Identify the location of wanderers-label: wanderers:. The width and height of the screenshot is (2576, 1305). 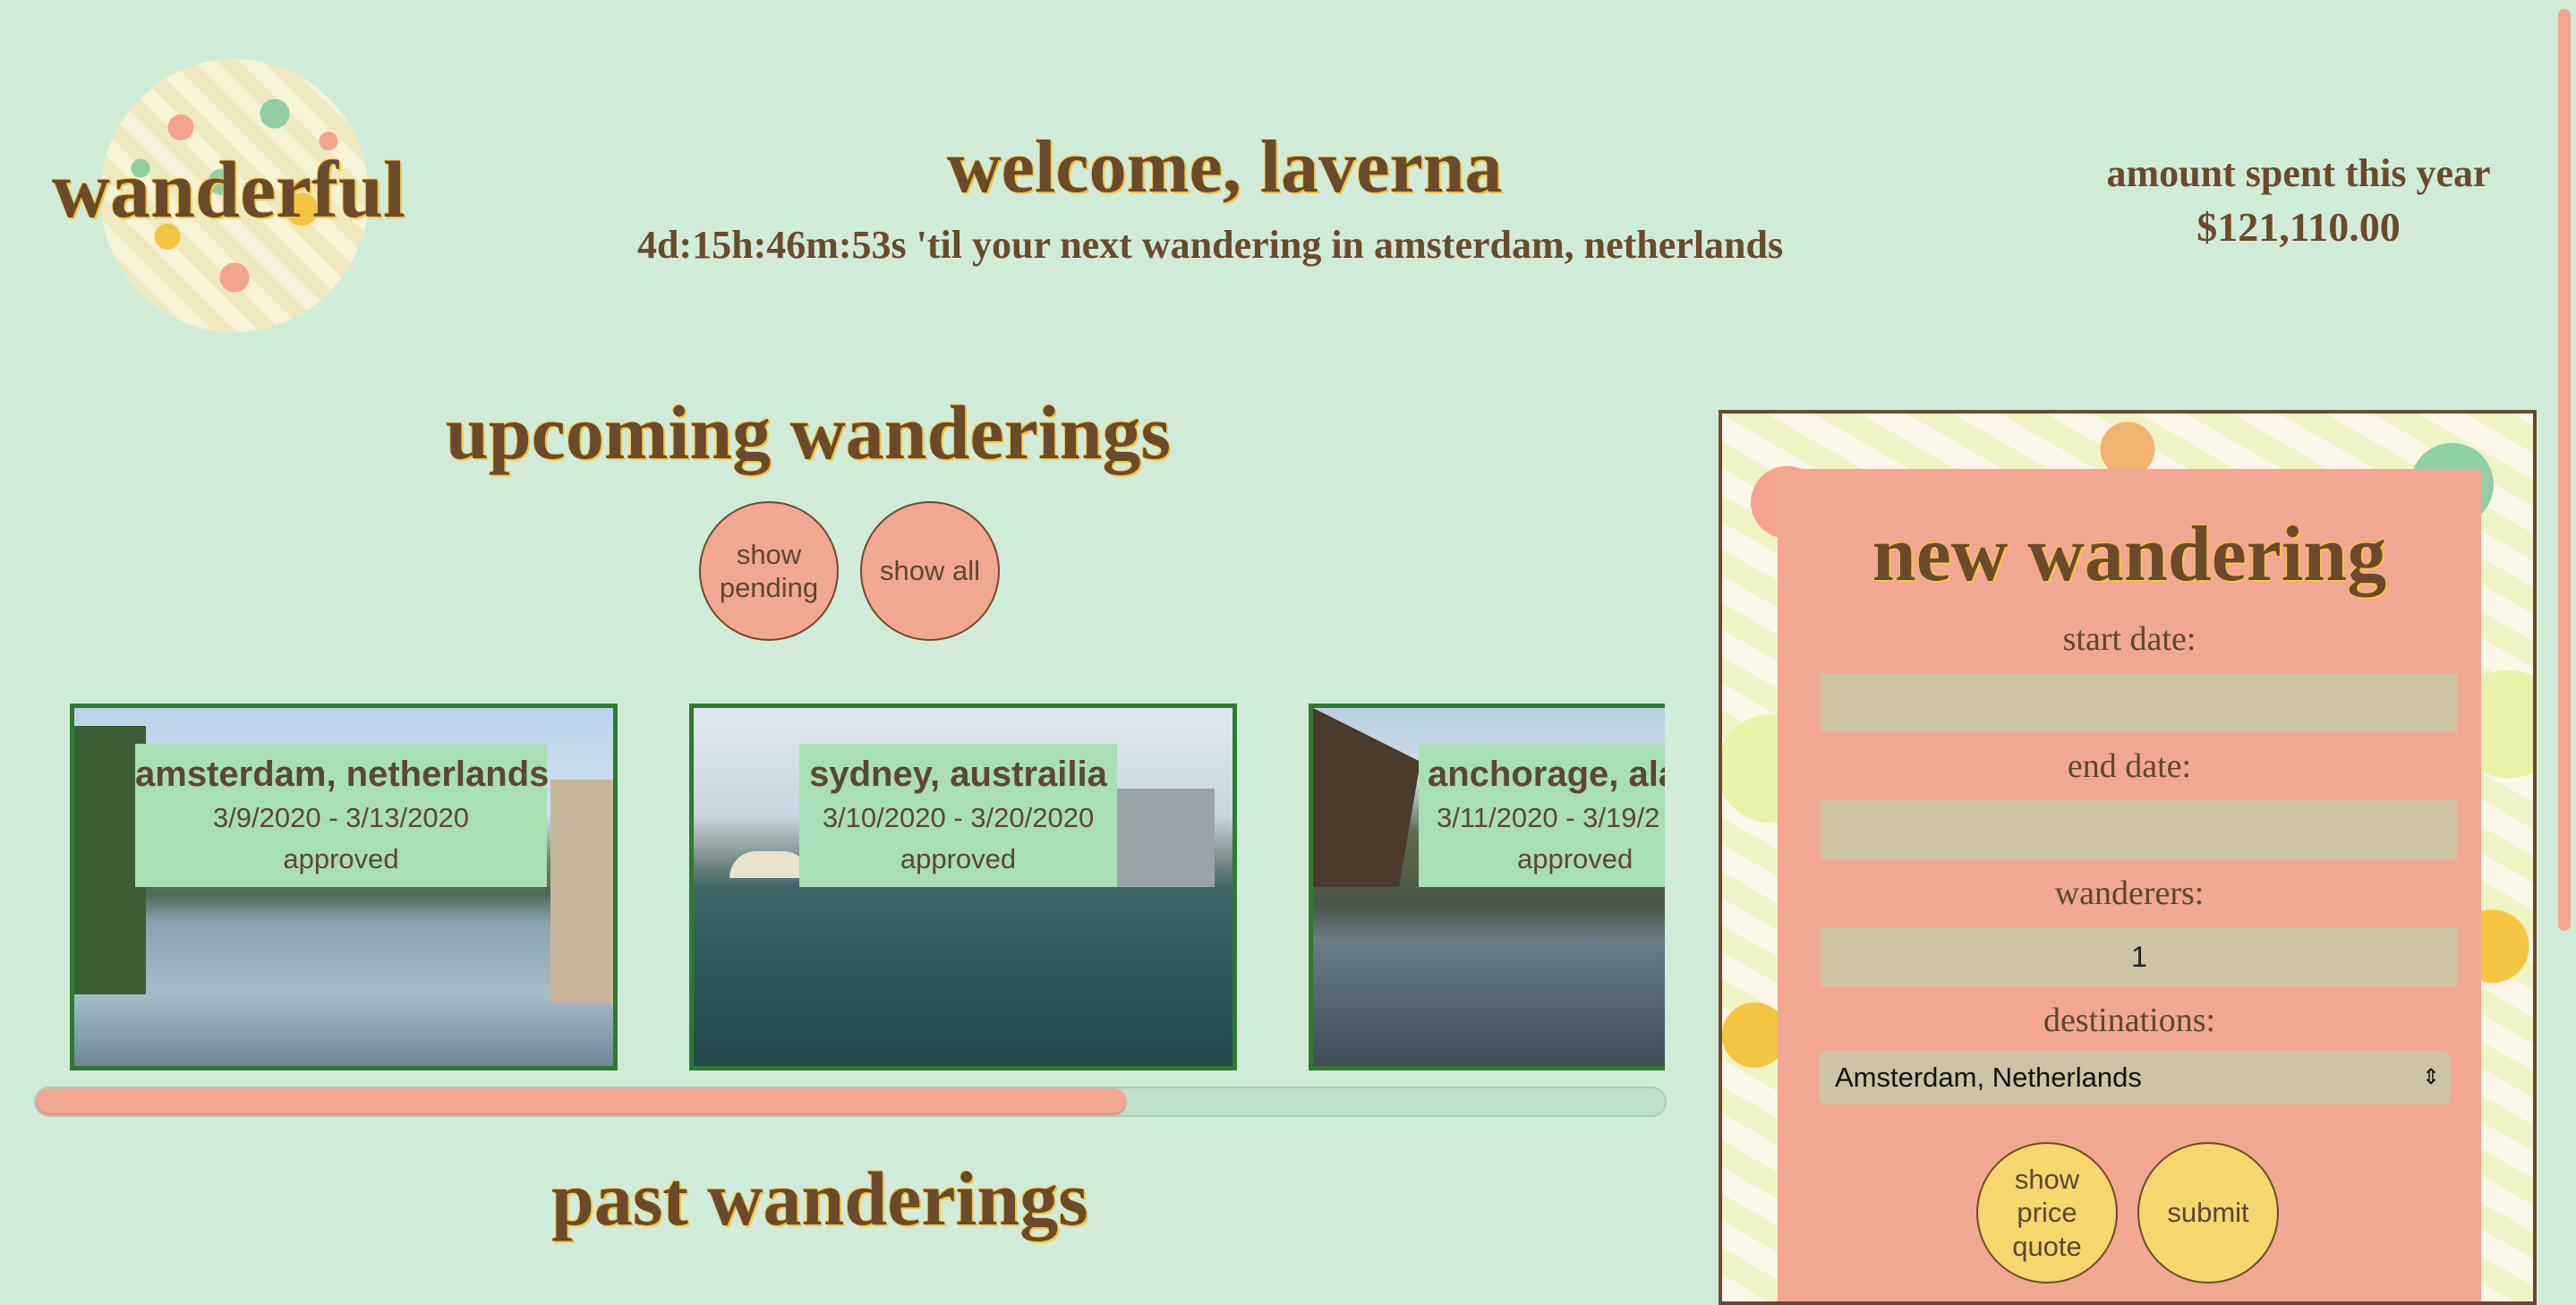
(2129, 893).